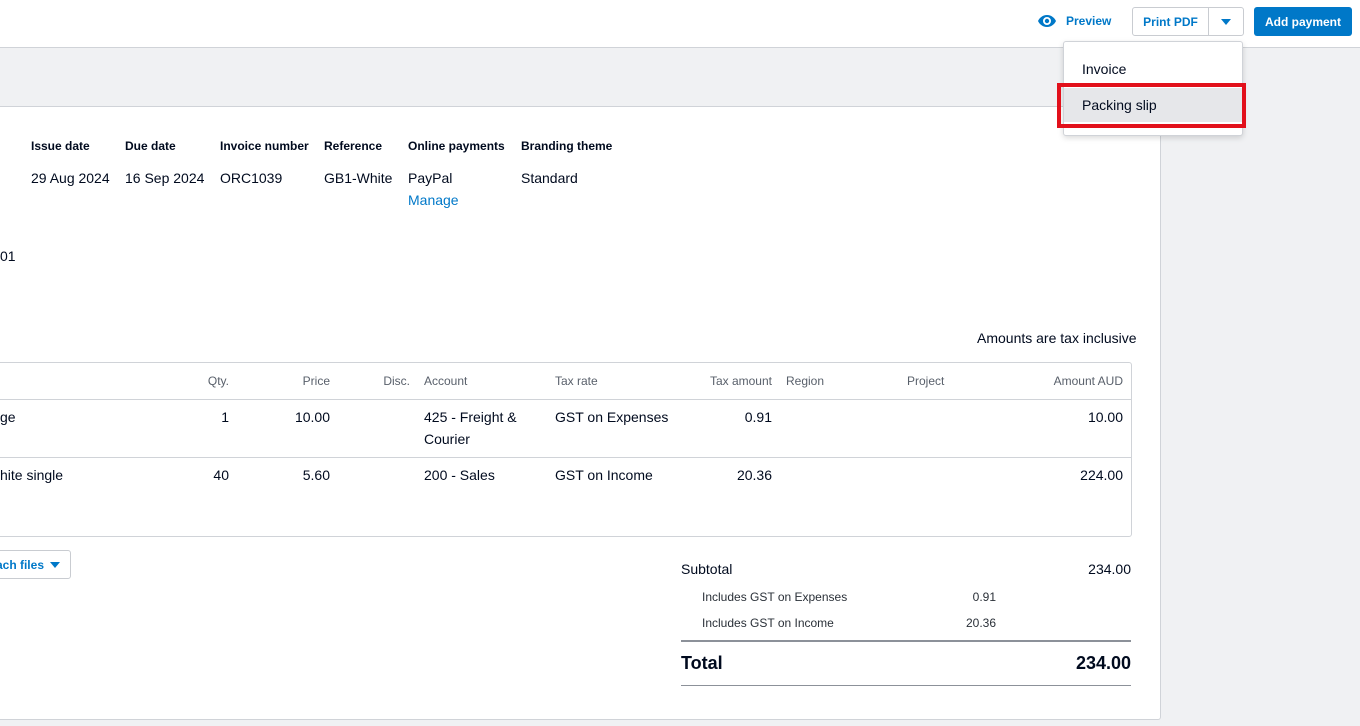 The width and height of the screenshot is (1360, 726). Describe the element at coordinates (251, 178) in the screenshot. I see `invoice-number-value: ORC1039` at that location.